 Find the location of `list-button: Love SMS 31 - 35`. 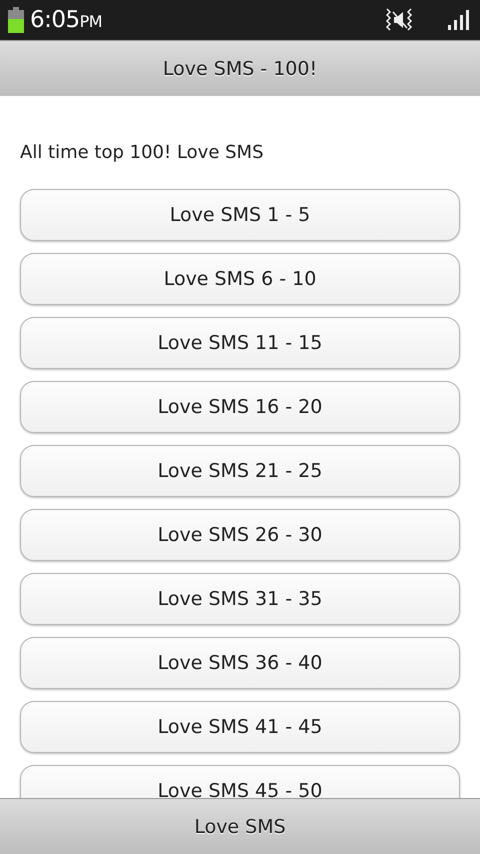

list-button: Love SMS 31 - 35 is located at coordinates (240, 599).